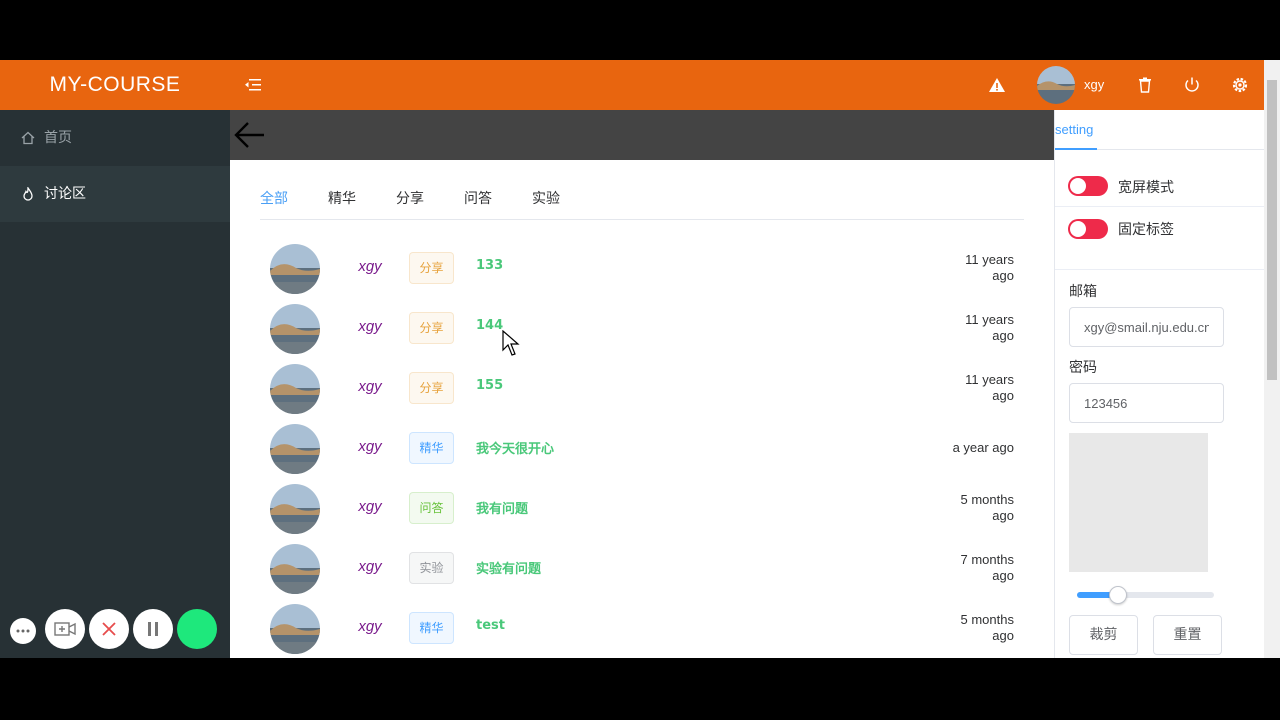 Image resolution: width=1280 pixels, height=720 pixels. I want to click on post-title: 144, so click(489, 325).